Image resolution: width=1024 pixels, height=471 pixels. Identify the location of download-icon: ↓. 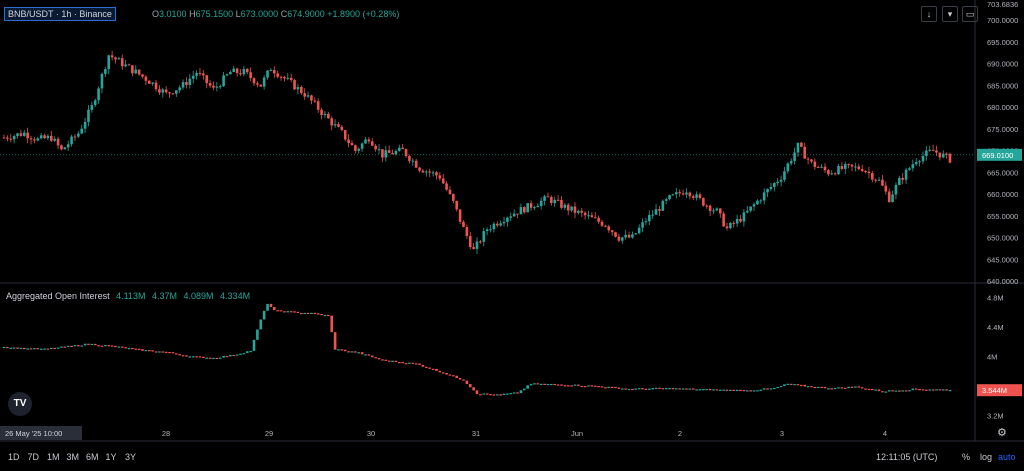
(929, 14).